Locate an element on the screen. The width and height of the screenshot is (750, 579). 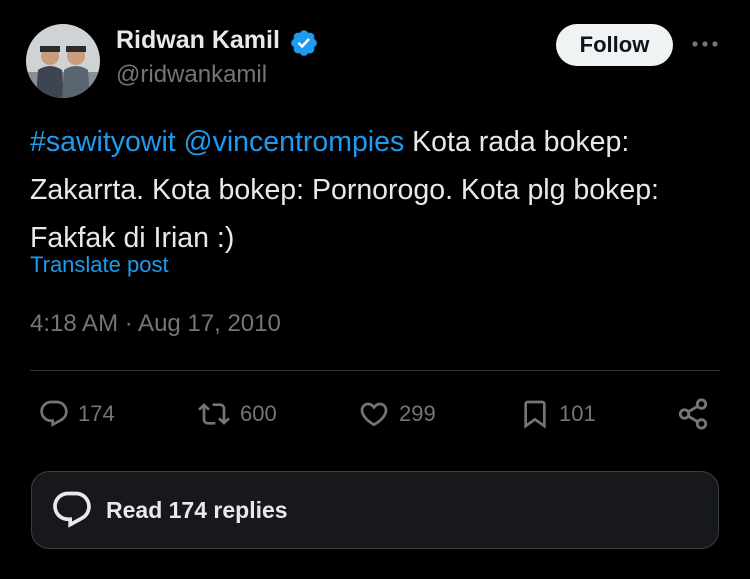
verified-badge-icon is located at coordinates (304, 43).